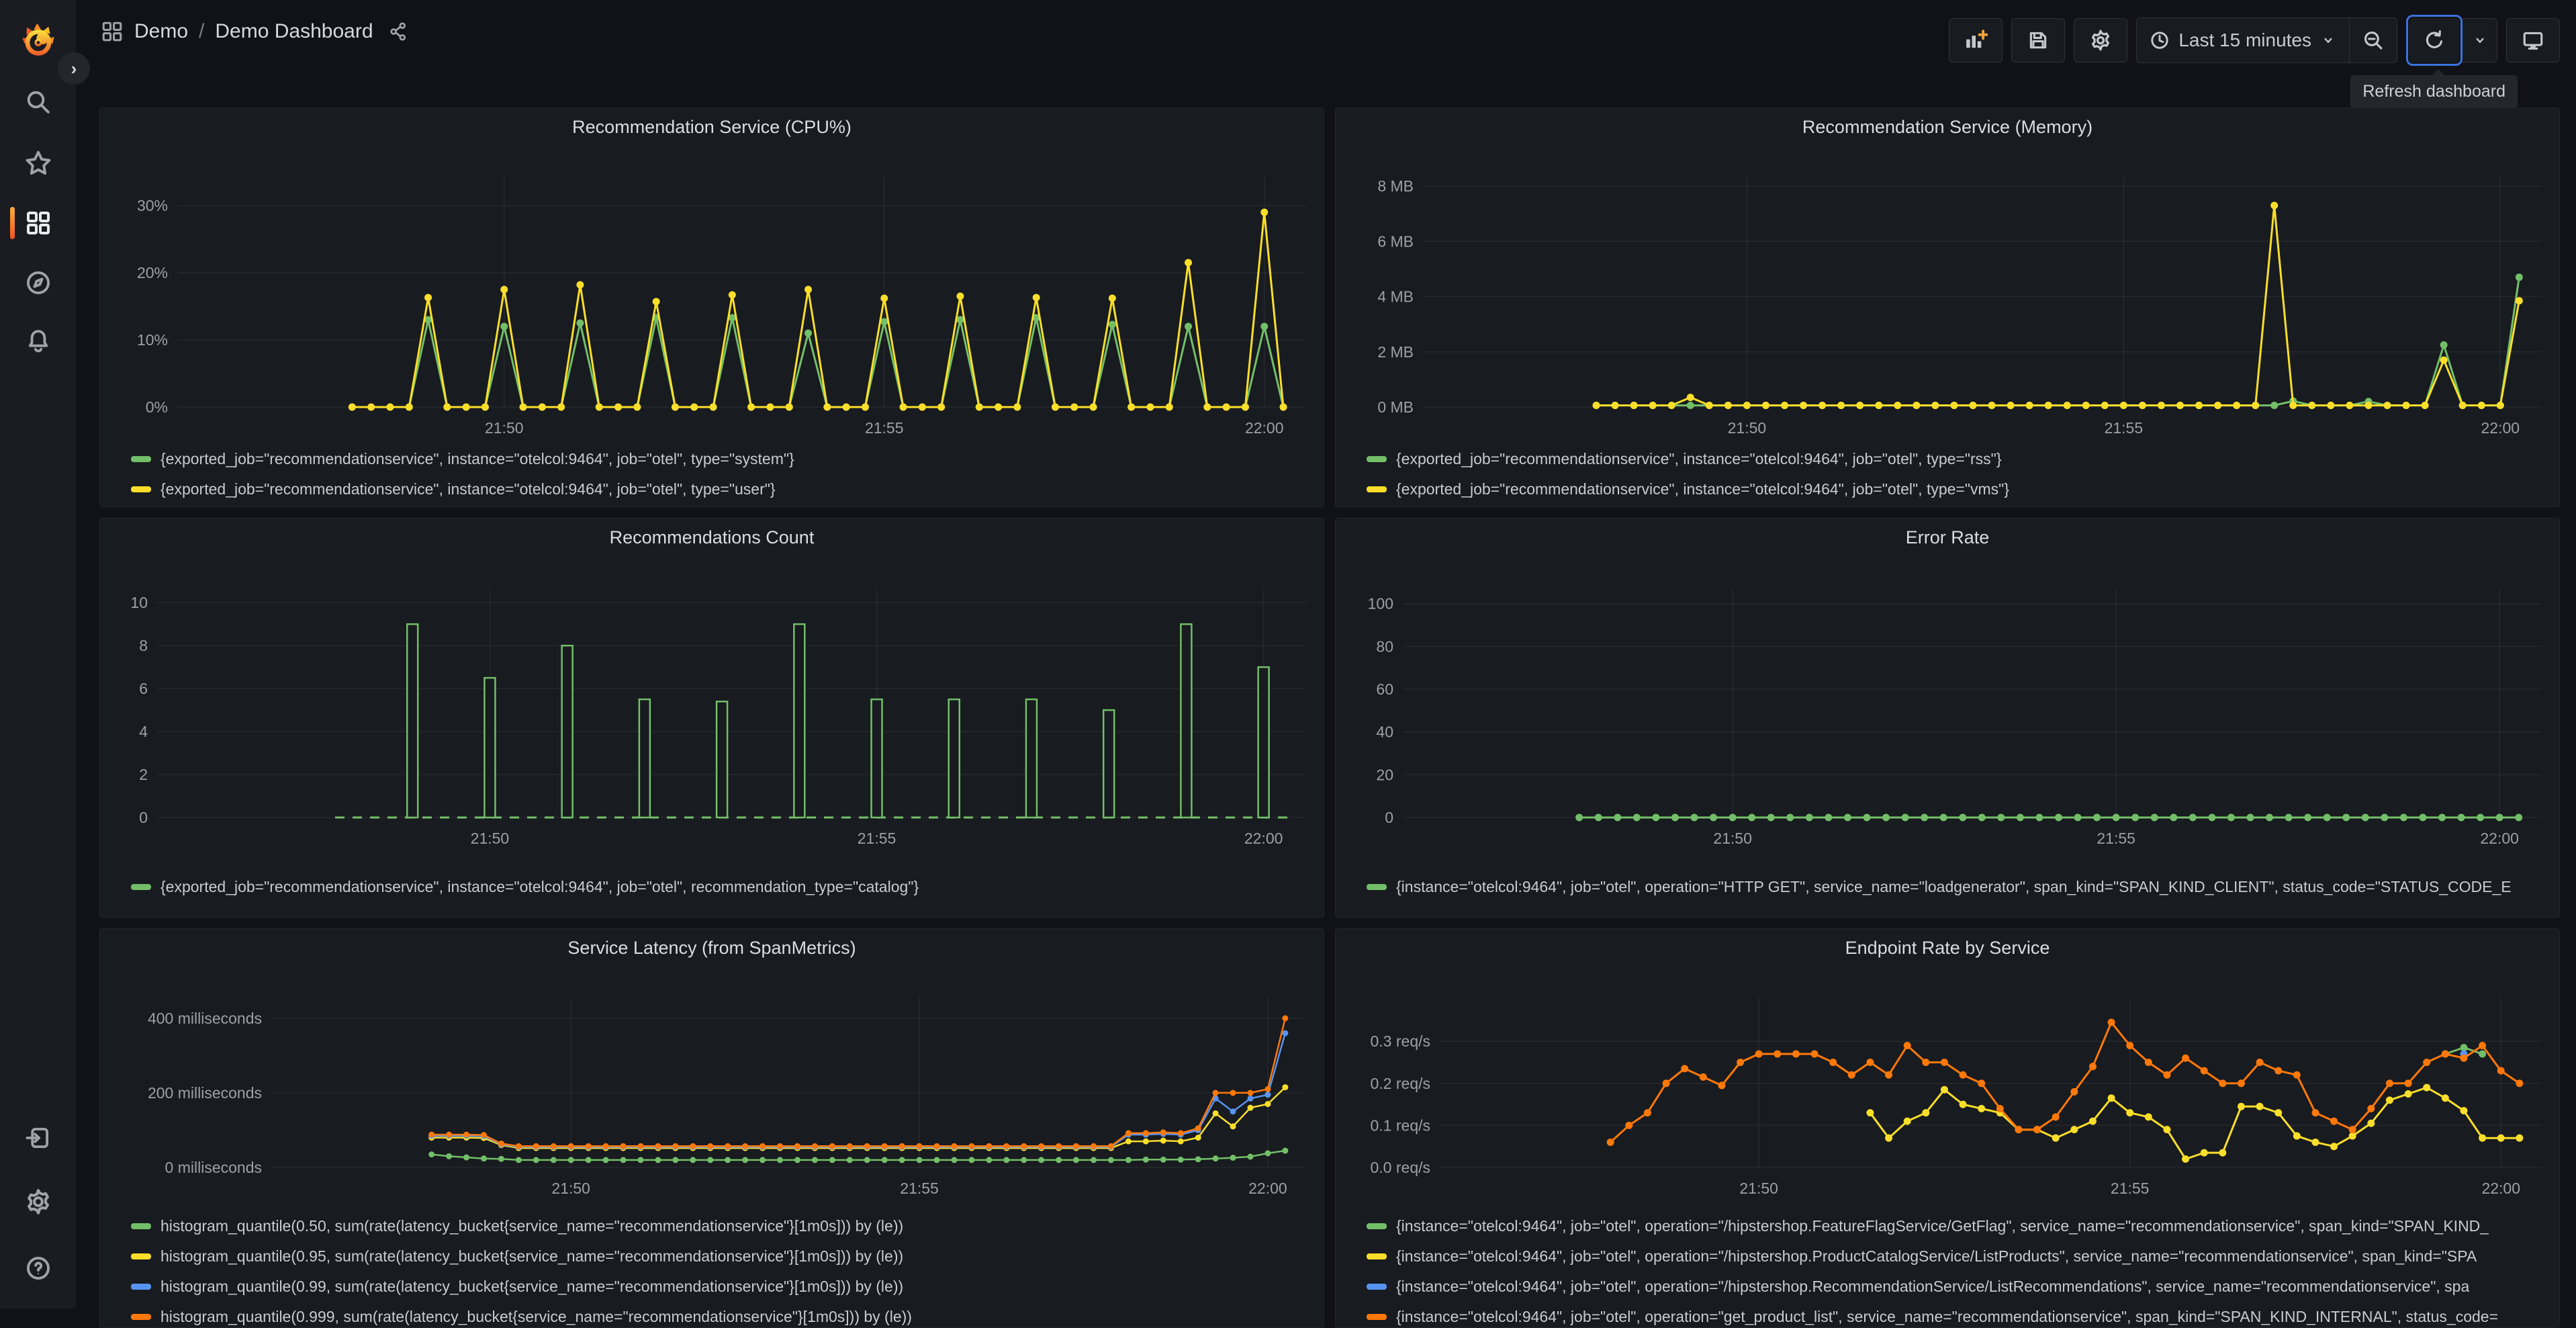  What do you see at coordinates (1947, 536) in the screenshot?
I see `panel-title: Error Rate` at bounding box center [1947, 536].